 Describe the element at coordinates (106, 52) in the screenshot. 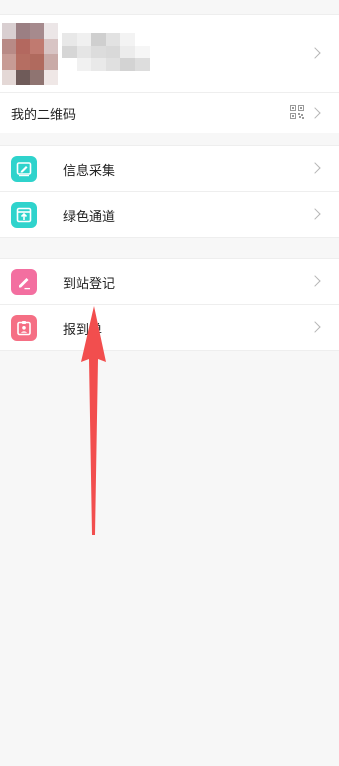

I see `username-blurred` at that location.